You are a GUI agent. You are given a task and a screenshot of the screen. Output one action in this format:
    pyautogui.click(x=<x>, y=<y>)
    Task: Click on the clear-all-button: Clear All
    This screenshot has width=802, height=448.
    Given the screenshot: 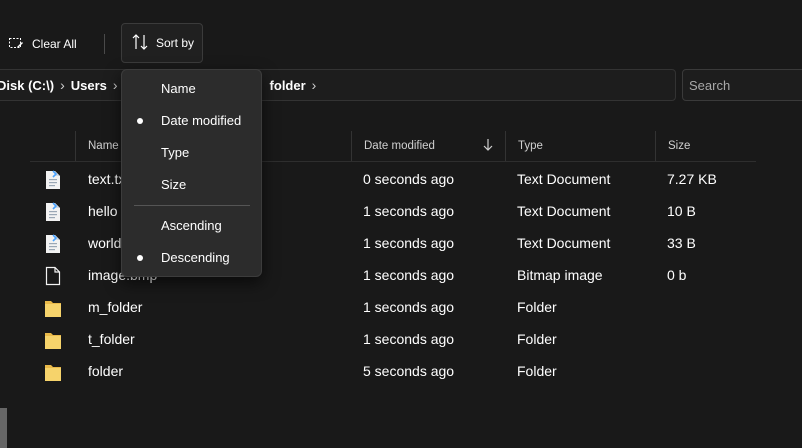 What is the action you would take?
    pyautogui.click(x=42, y=44)
    